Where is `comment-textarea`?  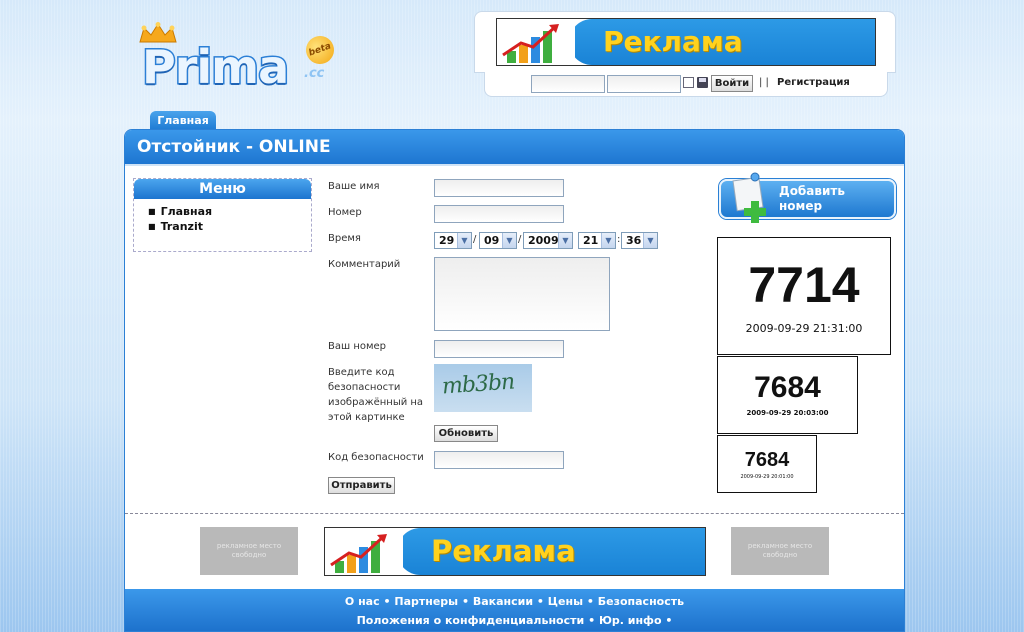
comment-textarea is located at coordinates (522, 294).